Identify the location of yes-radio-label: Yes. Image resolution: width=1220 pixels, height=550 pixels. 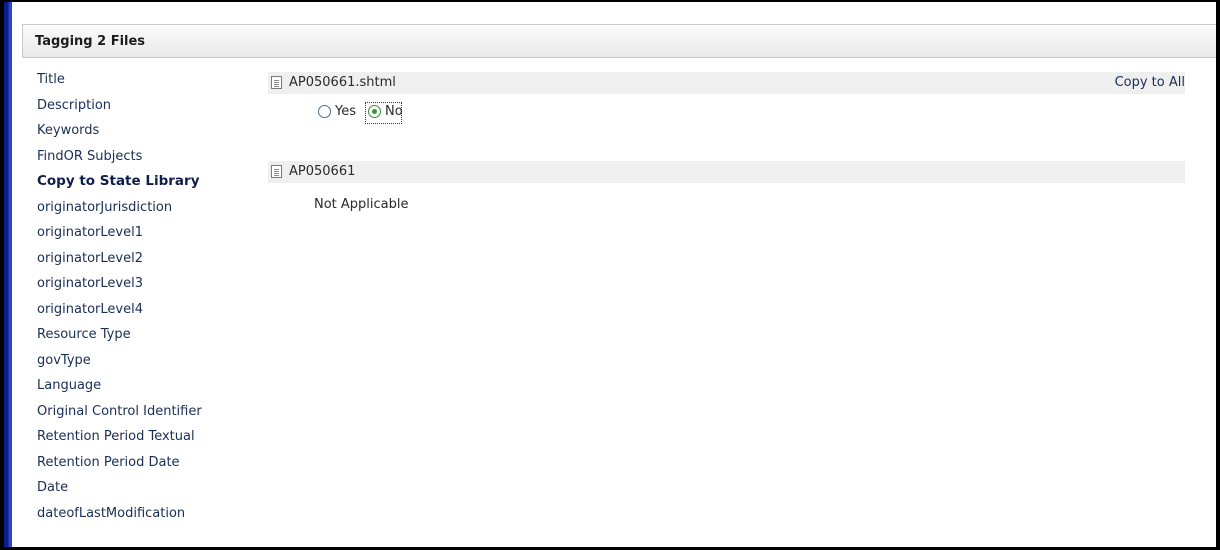
(345, 111).